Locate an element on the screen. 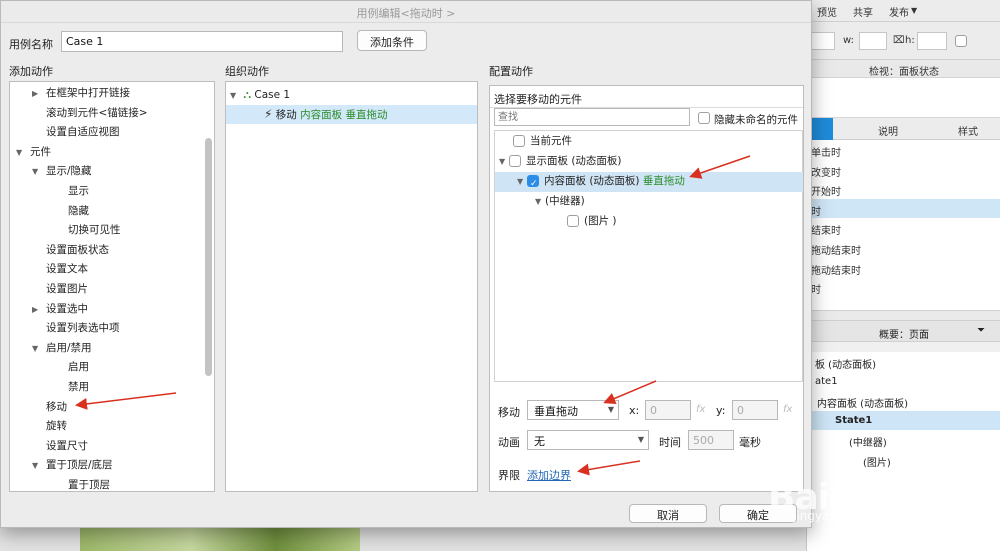 Image resolution: width=1000 pixels, height=551 pixels. list-item: 结束时 is located at coordinates (903, 228).